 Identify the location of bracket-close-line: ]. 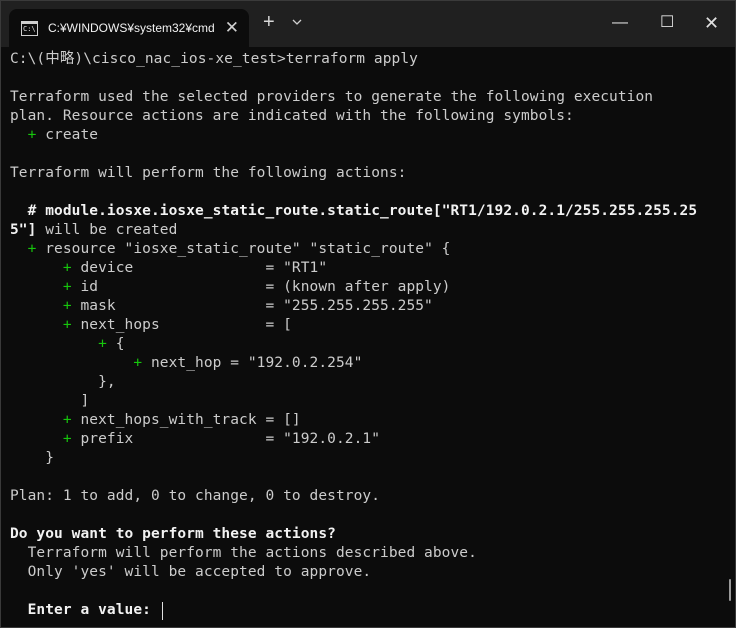
(50, 401).